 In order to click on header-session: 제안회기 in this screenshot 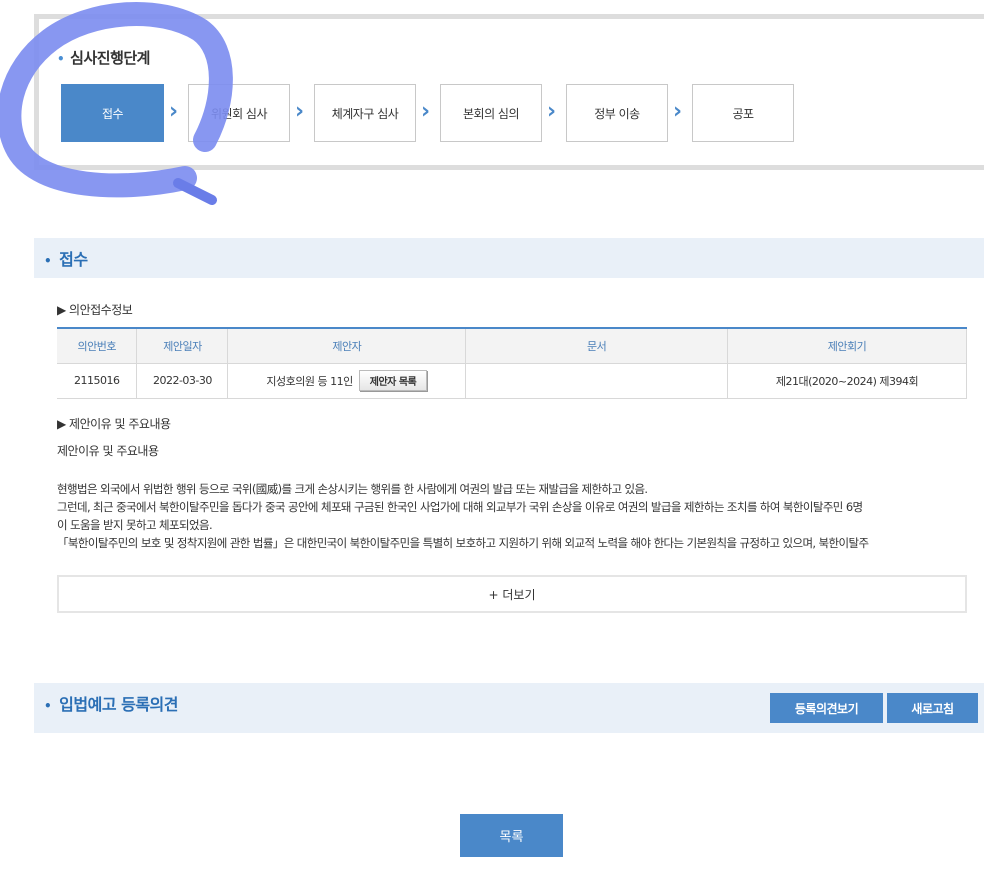, I will do `click(847, 345)`.